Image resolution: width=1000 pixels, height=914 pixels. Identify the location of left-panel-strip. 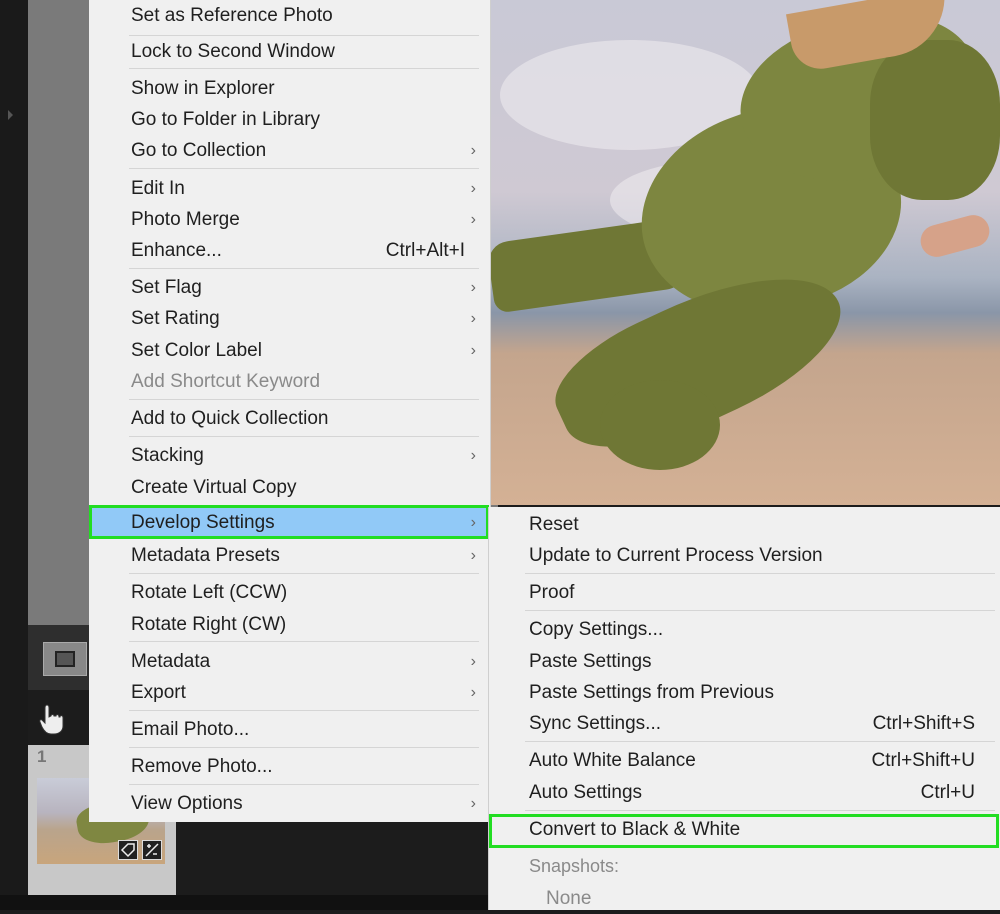
(14, 455).